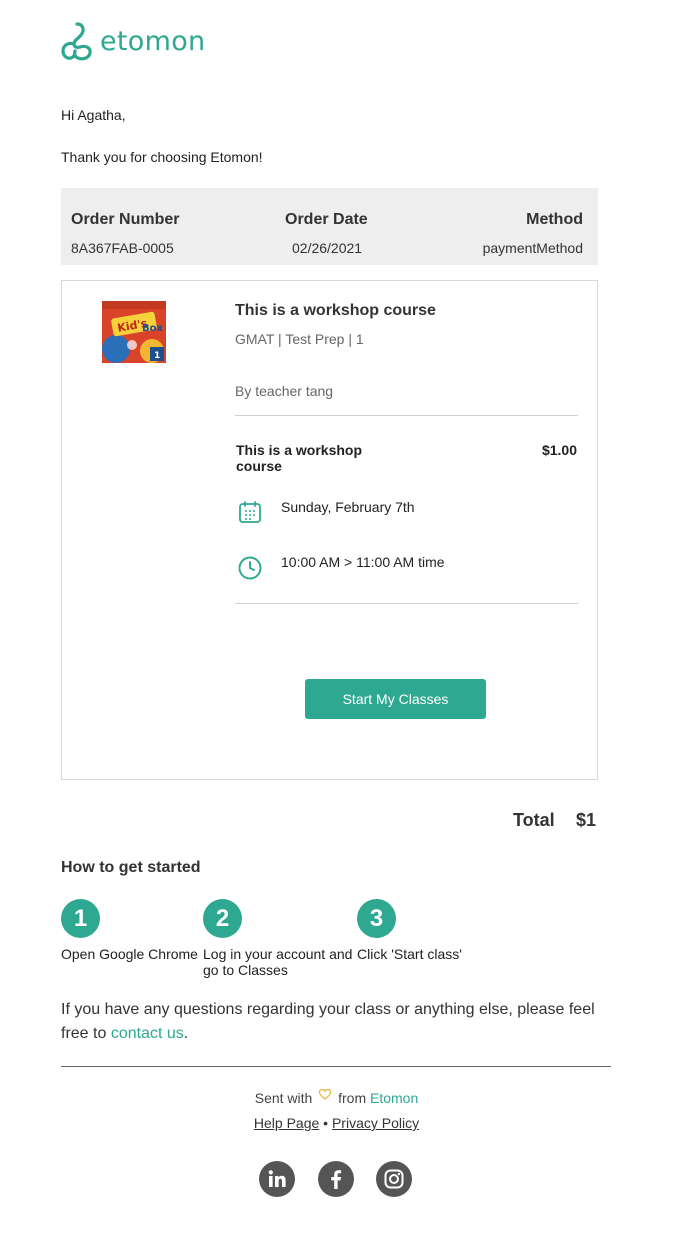  What do you see at coordinates (534, 820) in the screenshot?
I see `total-label: Total` at bounding box center [534, 820].